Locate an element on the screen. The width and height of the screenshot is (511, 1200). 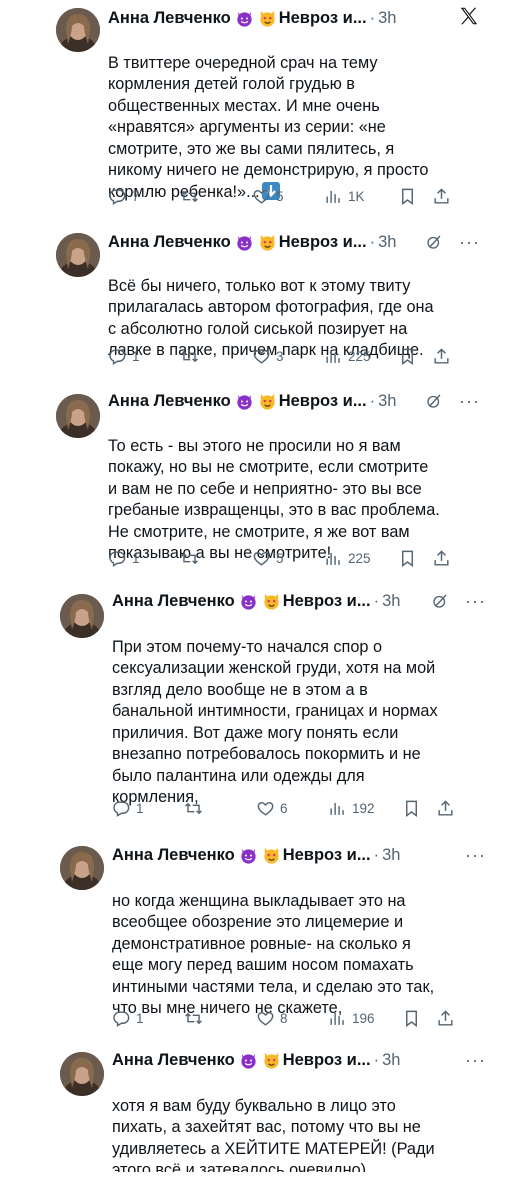
like-count: 5 is located at coordinates (280, 558).